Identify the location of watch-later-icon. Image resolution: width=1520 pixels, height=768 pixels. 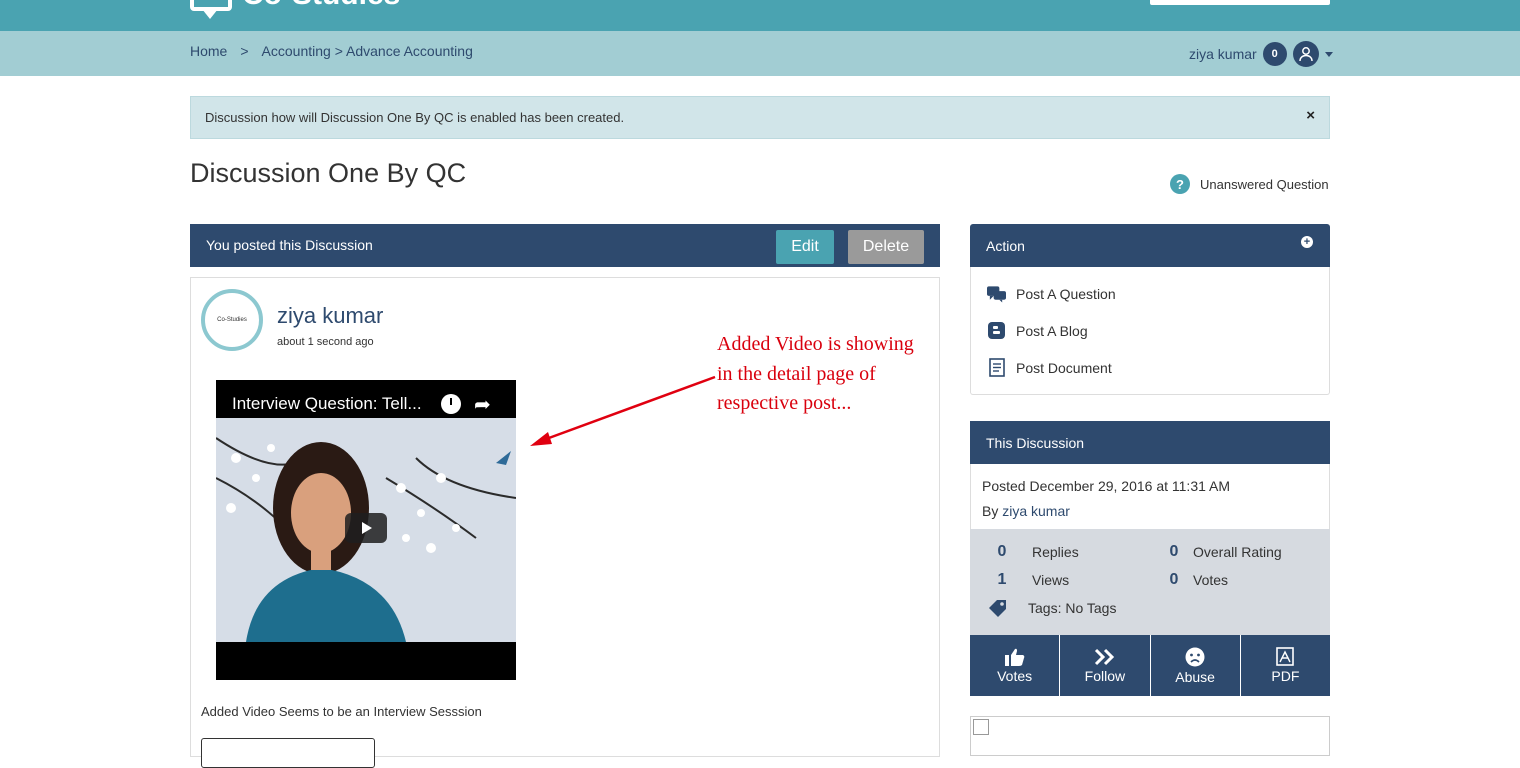
(451, 404).